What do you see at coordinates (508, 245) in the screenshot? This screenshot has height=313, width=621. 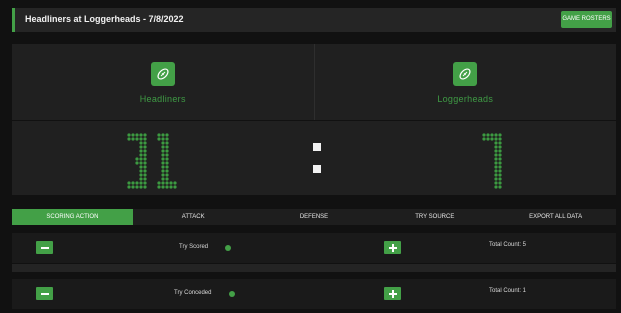 I see `total-count: Total Count: 5` at bounding box center [508, 245].